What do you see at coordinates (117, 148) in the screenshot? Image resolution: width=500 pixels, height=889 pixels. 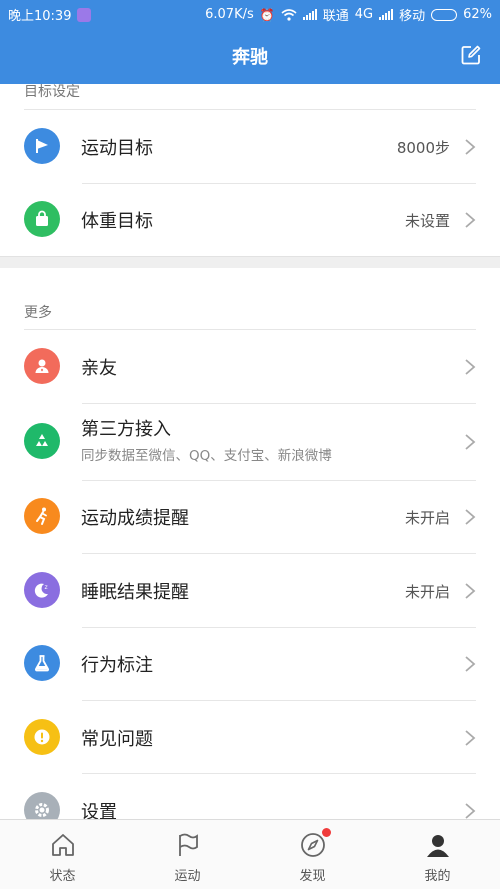 I see `row-title: 运动目标` at bounding box center [117, 148].